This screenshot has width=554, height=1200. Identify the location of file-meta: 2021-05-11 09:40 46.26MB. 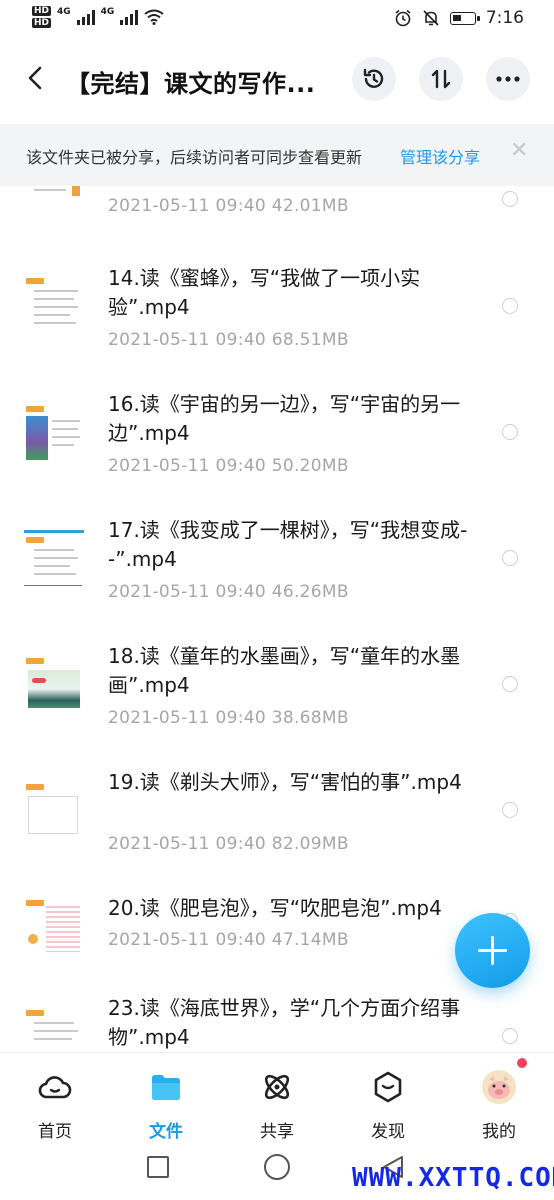
(228, 592).